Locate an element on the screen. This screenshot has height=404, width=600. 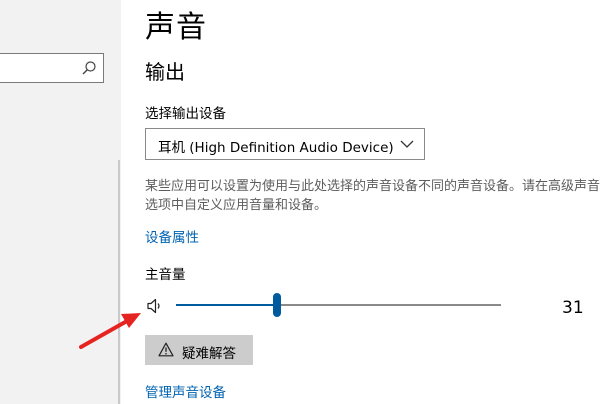
master-volume-slider is located at coordinates (338, 305).